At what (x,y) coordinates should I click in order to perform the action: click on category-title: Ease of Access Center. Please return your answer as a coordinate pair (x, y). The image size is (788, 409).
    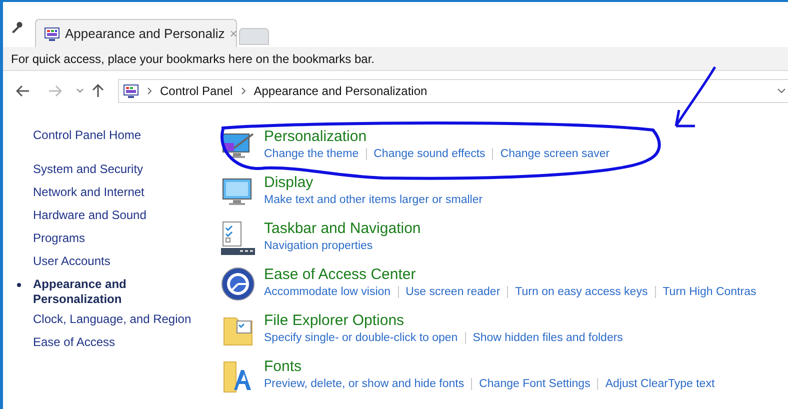
    Looking at the image, I should click on (510, 275).